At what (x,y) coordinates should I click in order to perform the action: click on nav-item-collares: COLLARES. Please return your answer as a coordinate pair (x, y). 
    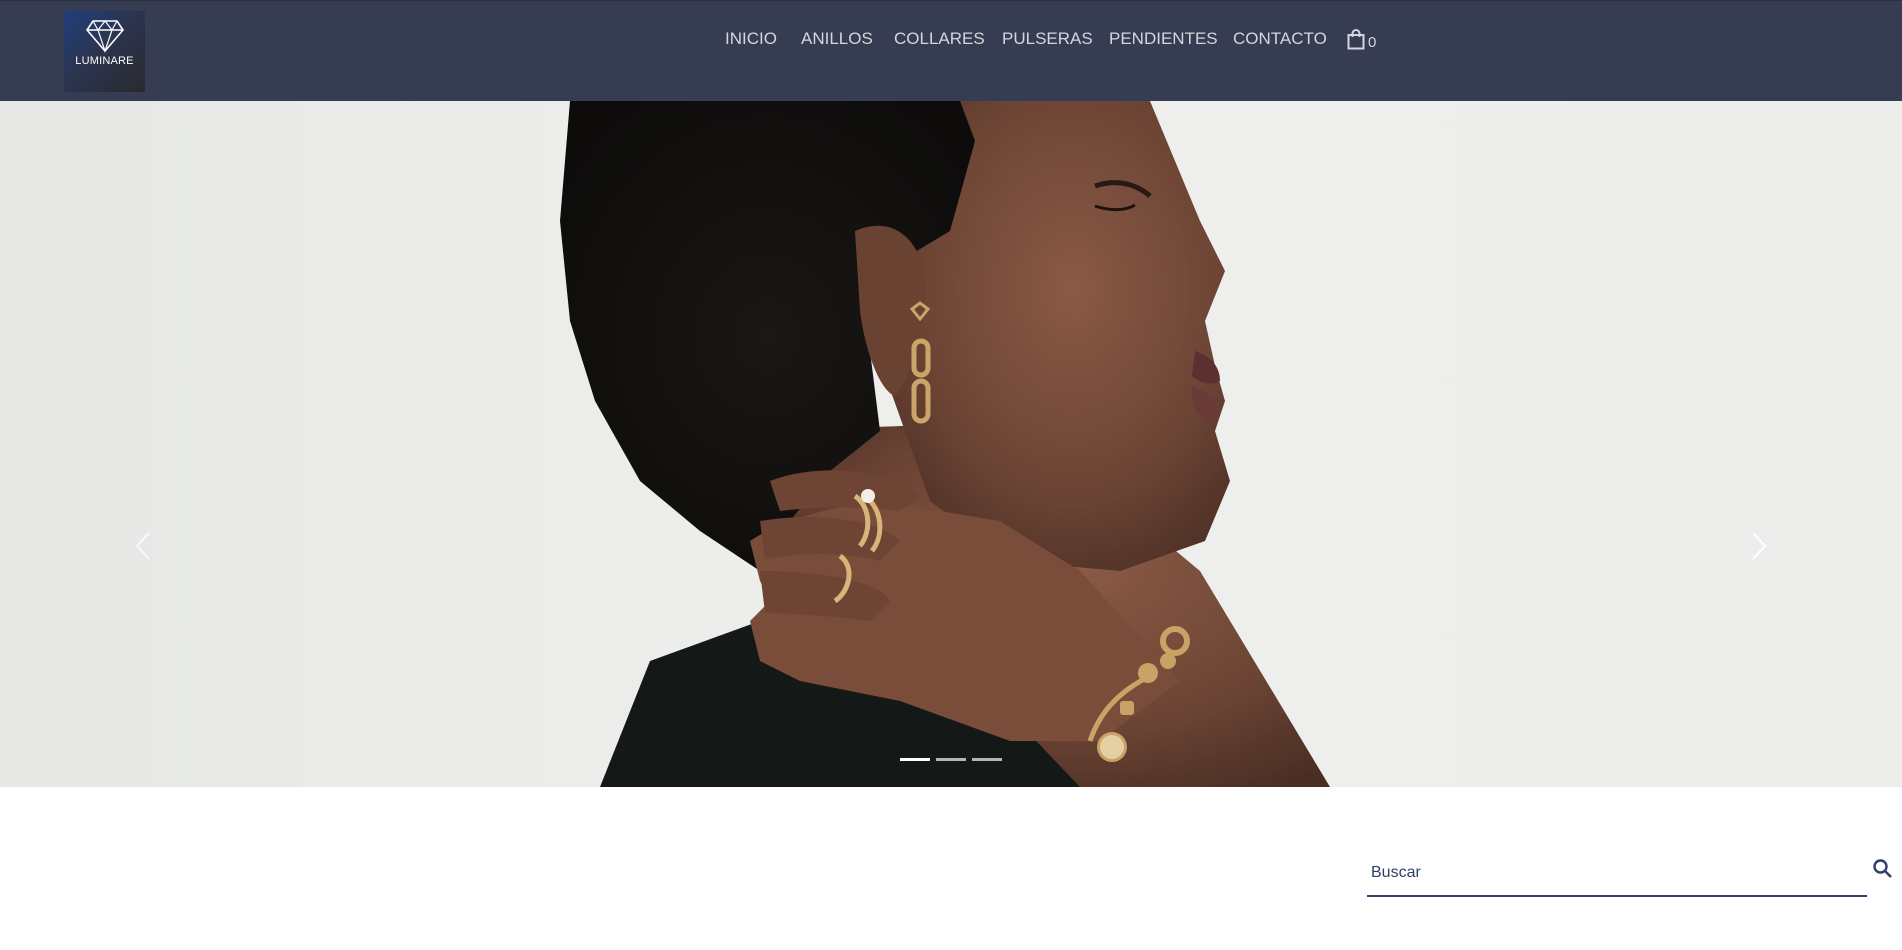
    Looking at the image, I should click on (939, 39).